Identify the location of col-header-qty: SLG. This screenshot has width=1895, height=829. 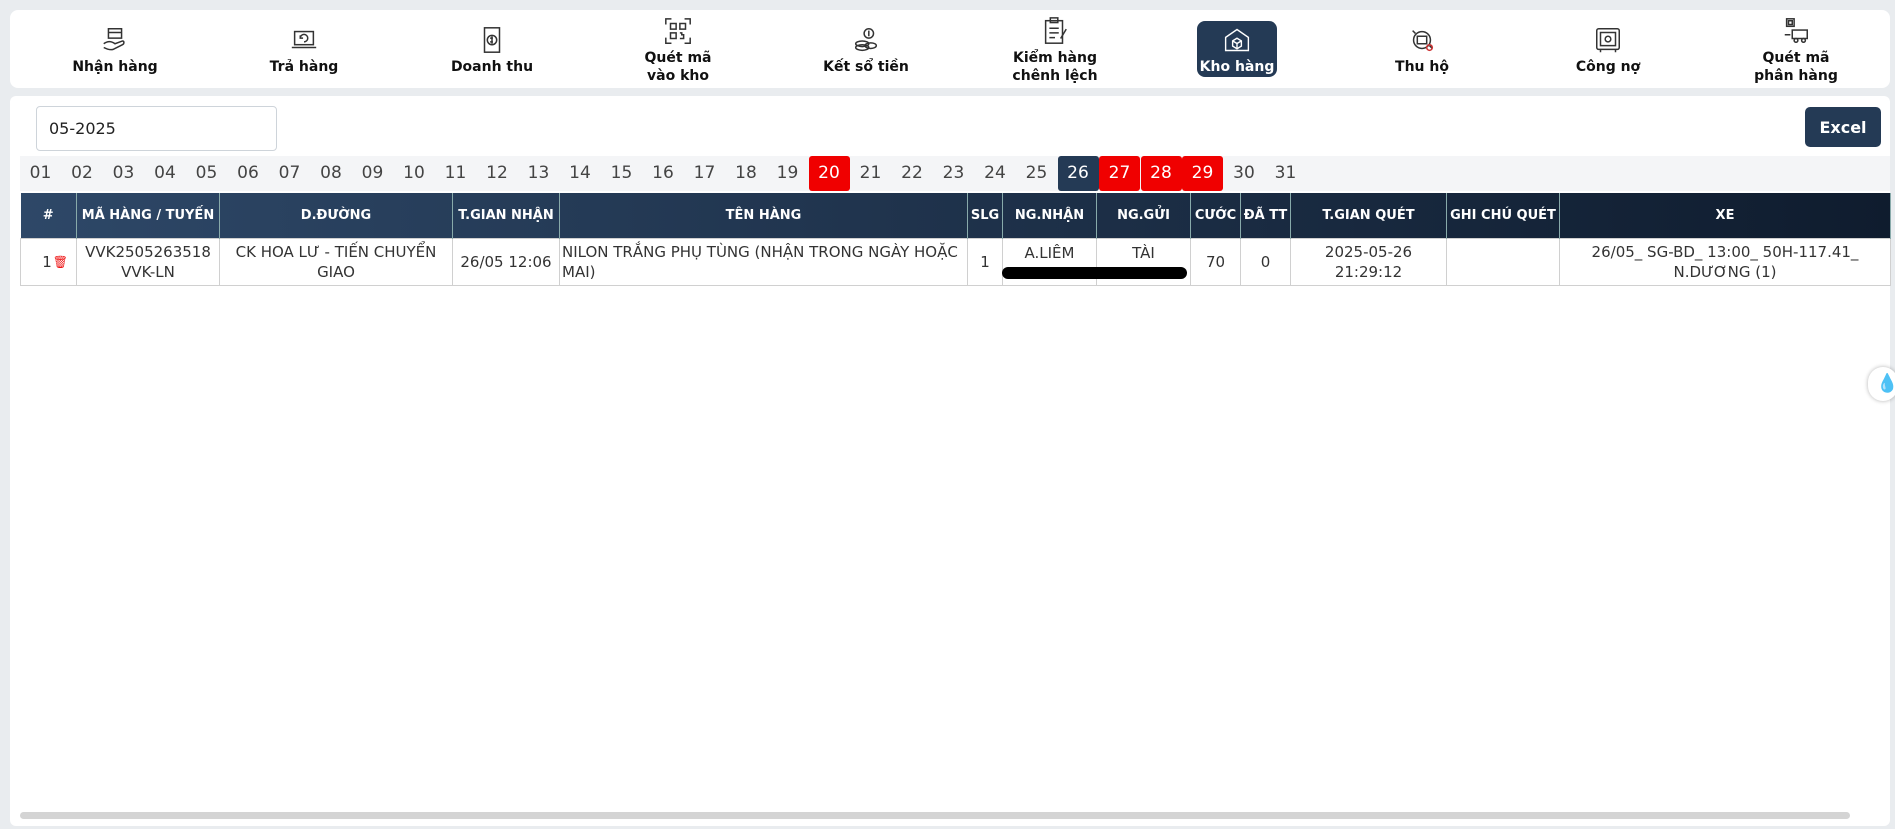
(985, 215).